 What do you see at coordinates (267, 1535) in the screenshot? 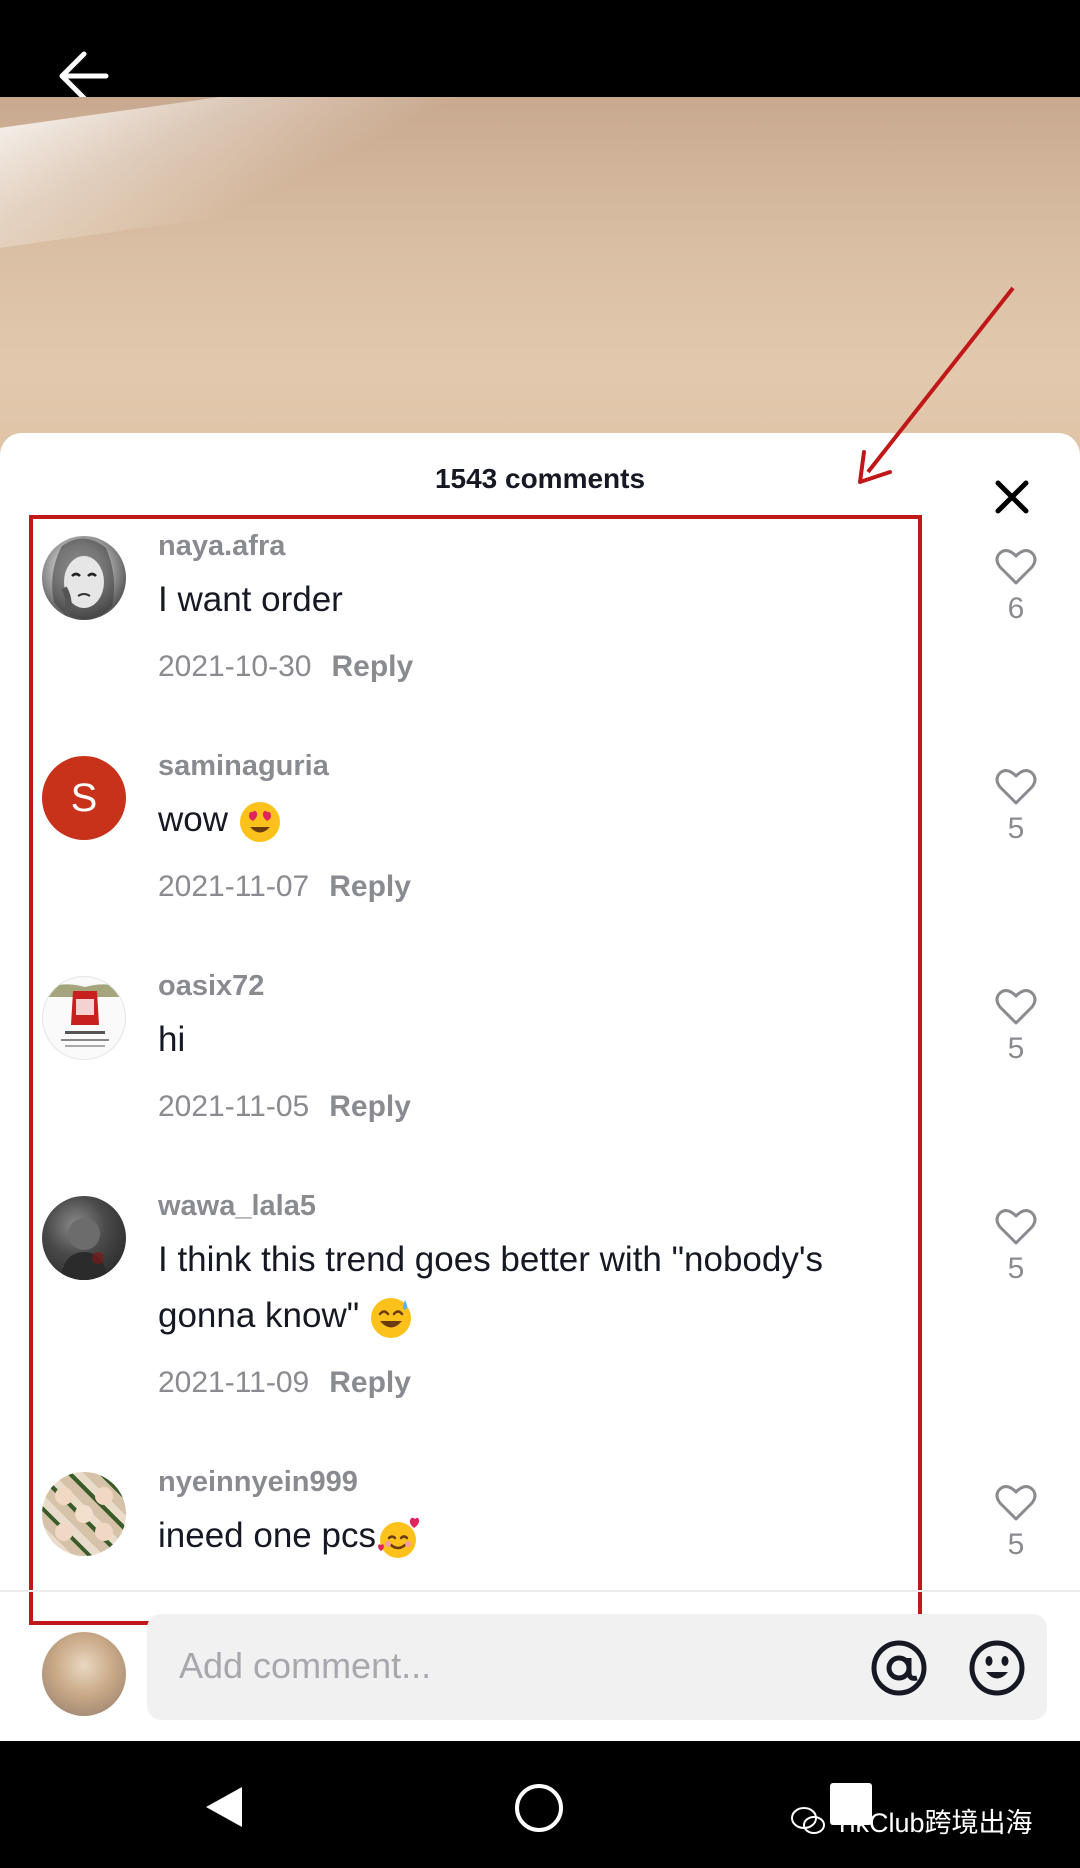
I see `comment-text-content: ineed one pcs` at bounding box center [267, 1535].